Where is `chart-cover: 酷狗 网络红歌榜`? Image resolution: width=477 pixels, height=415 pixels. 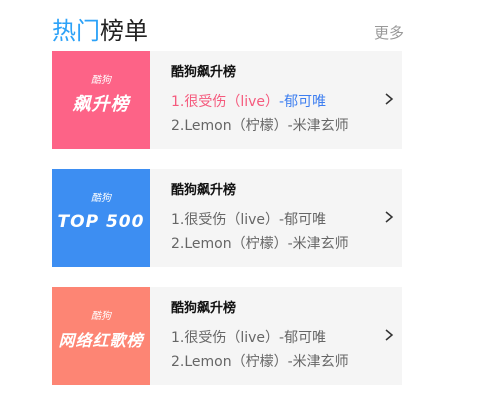 chart-cover: 酷狗 网络红歌榜 is located at coordinates (101, 336).